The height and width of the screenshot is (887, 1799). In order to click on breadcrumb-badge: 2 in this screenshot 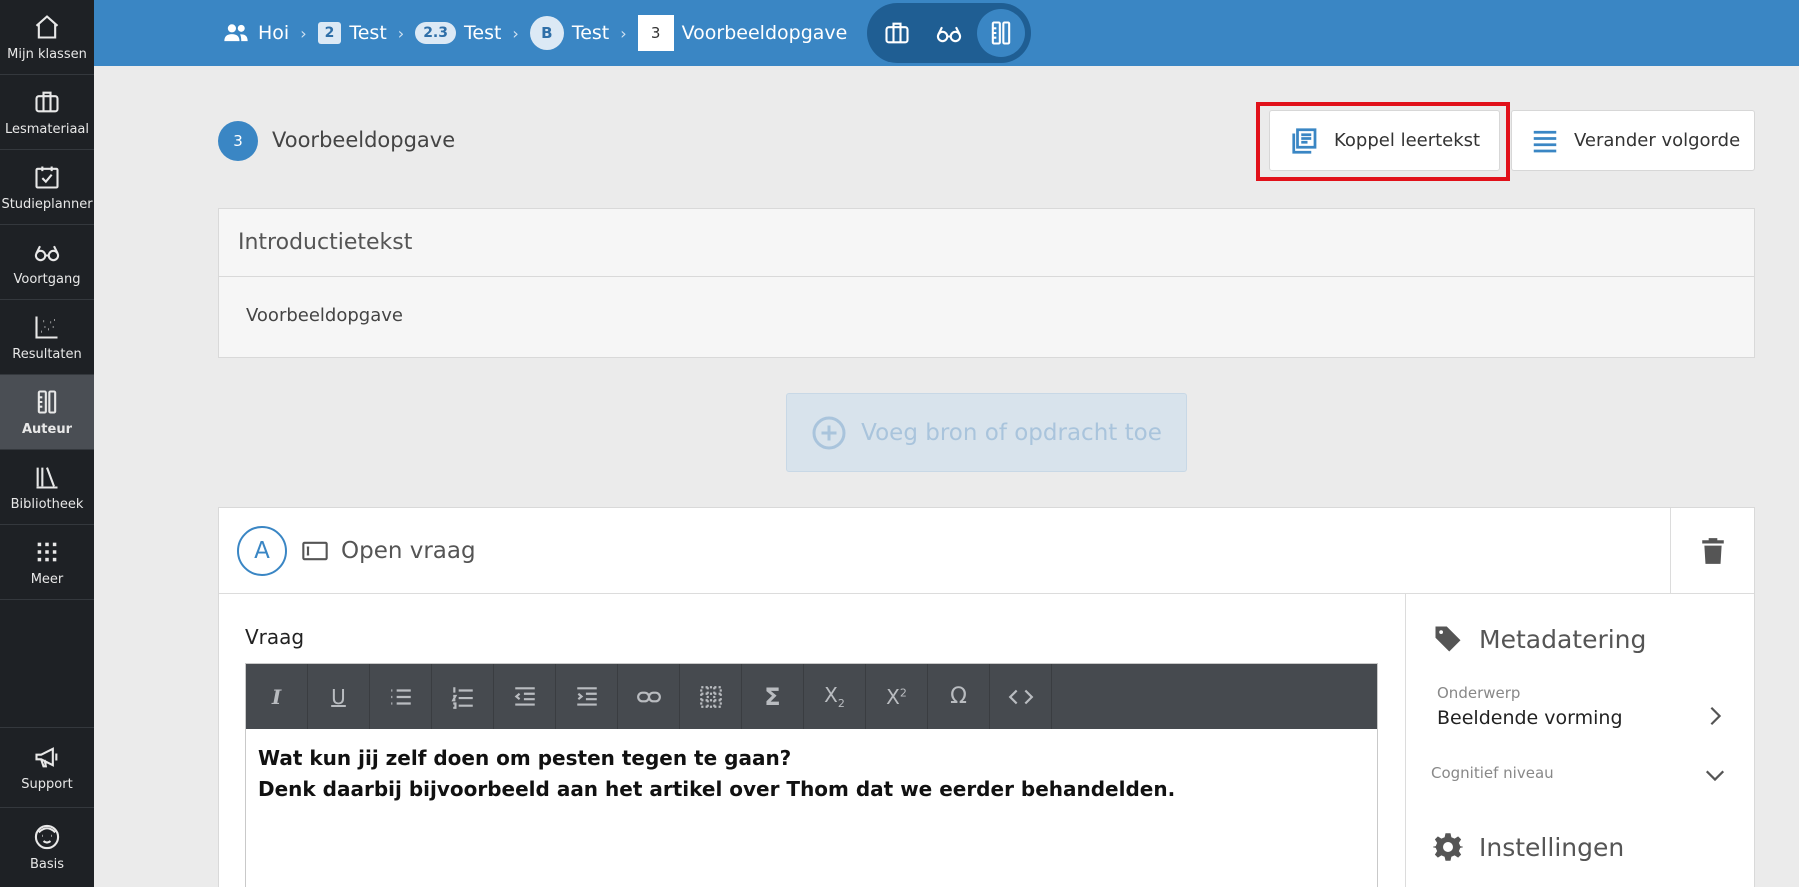, I will do `click(329, 33)`.